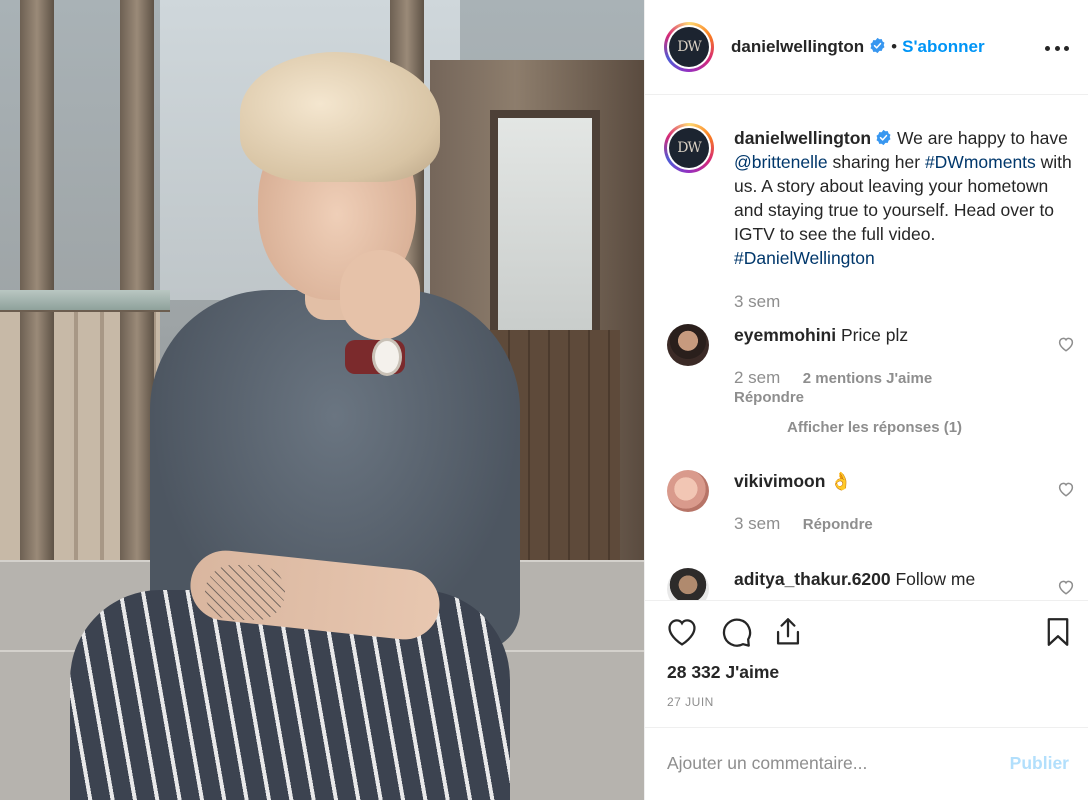 This screenshot has height=800, width=1088. I want to click on author-avatar: DW, so click(689, 47).